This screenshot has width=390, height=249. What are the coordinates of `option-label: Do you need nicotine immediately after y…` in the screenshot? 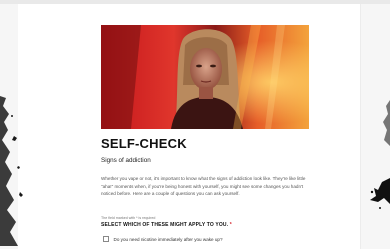 It's located at (168, 239).